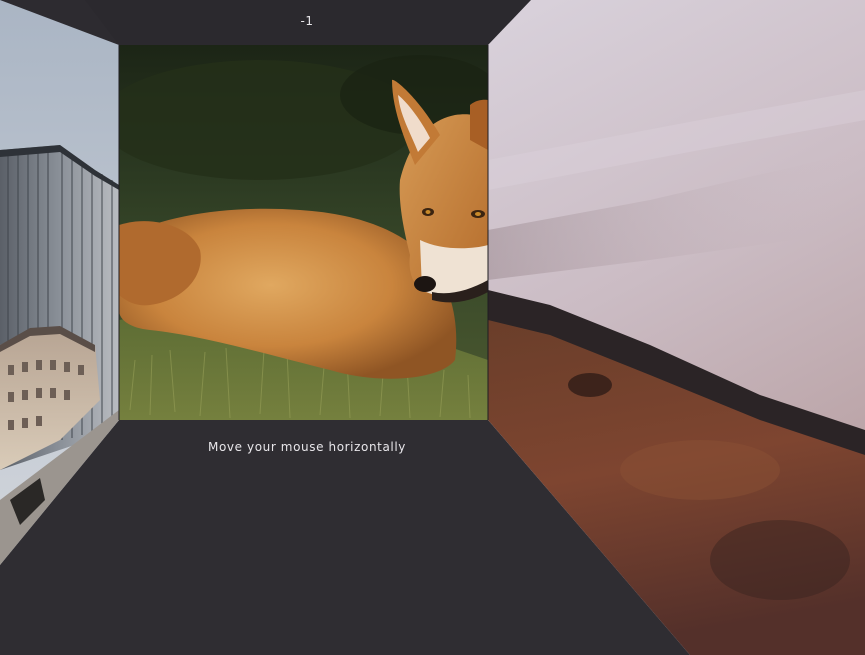 The height and width of the screenshot is (655, 865). I want to click on instruction-text: Move your mouse horizontally, so click(307, 447).